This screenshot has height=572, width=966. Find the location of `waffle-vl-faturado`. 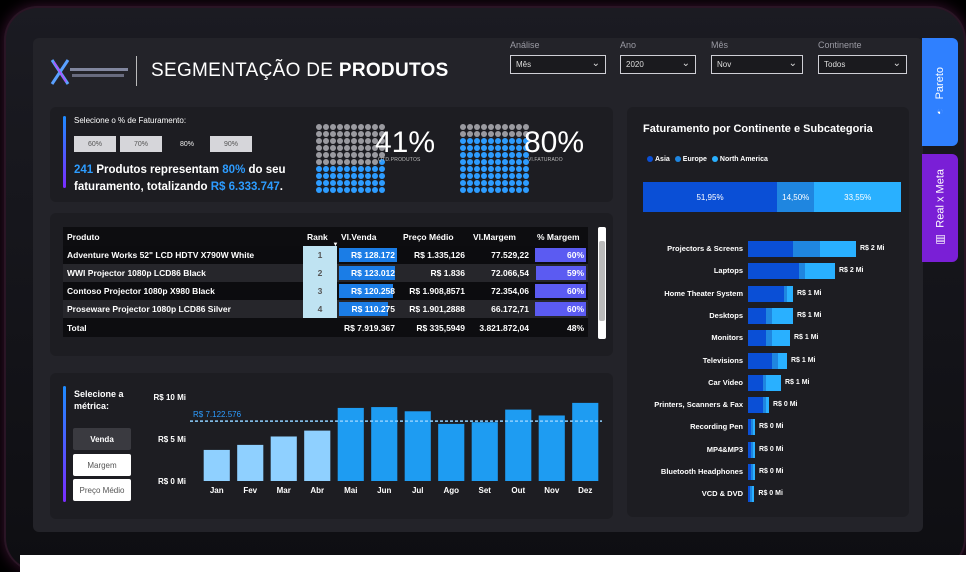

waffle-vl-faturado is located at coordinates (494, 158).